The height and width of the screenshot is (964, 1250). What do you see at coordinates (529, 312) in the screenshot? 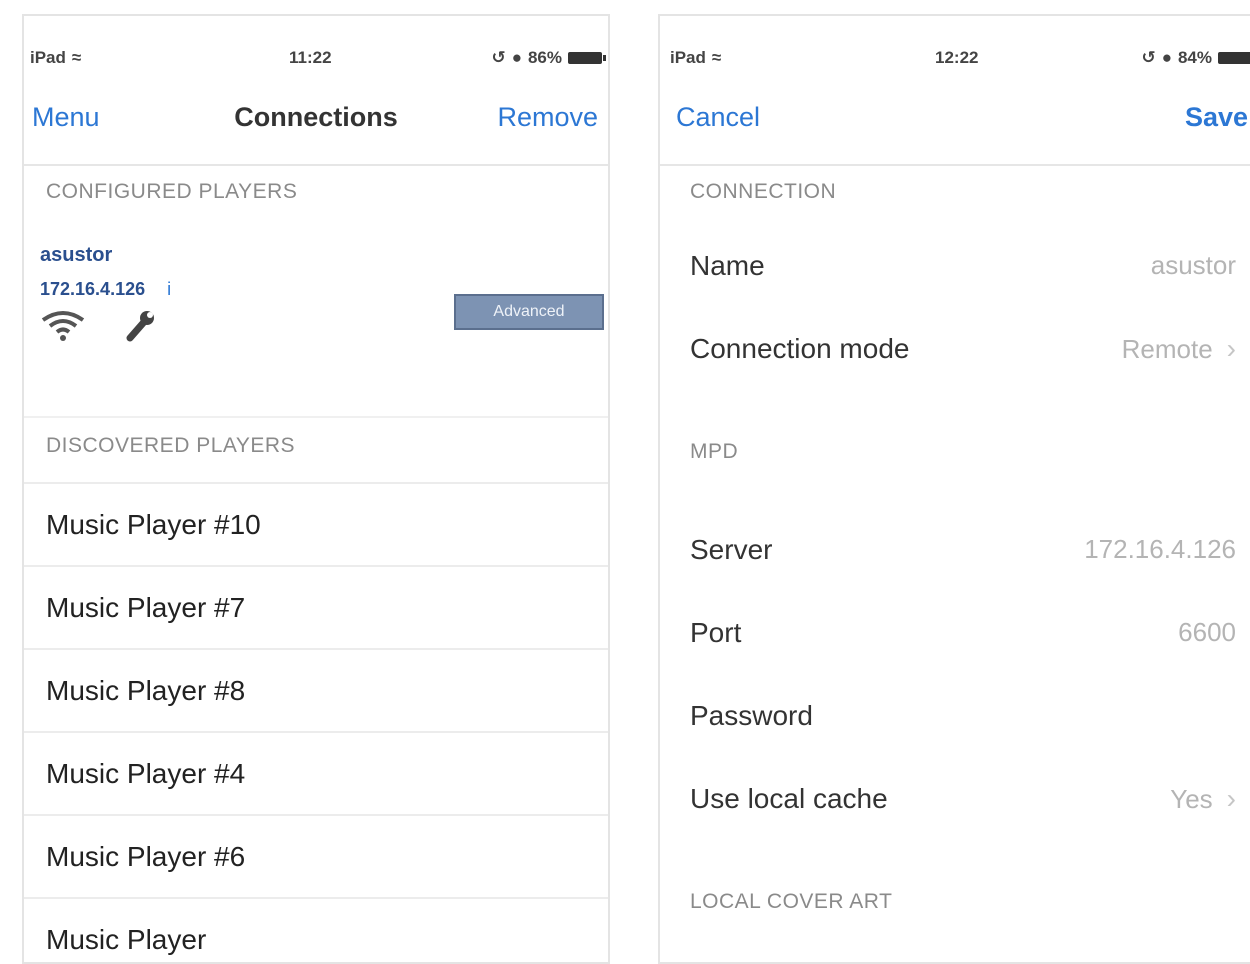
I see `advanced-button: Advanced` at bounding box center [529, 312].